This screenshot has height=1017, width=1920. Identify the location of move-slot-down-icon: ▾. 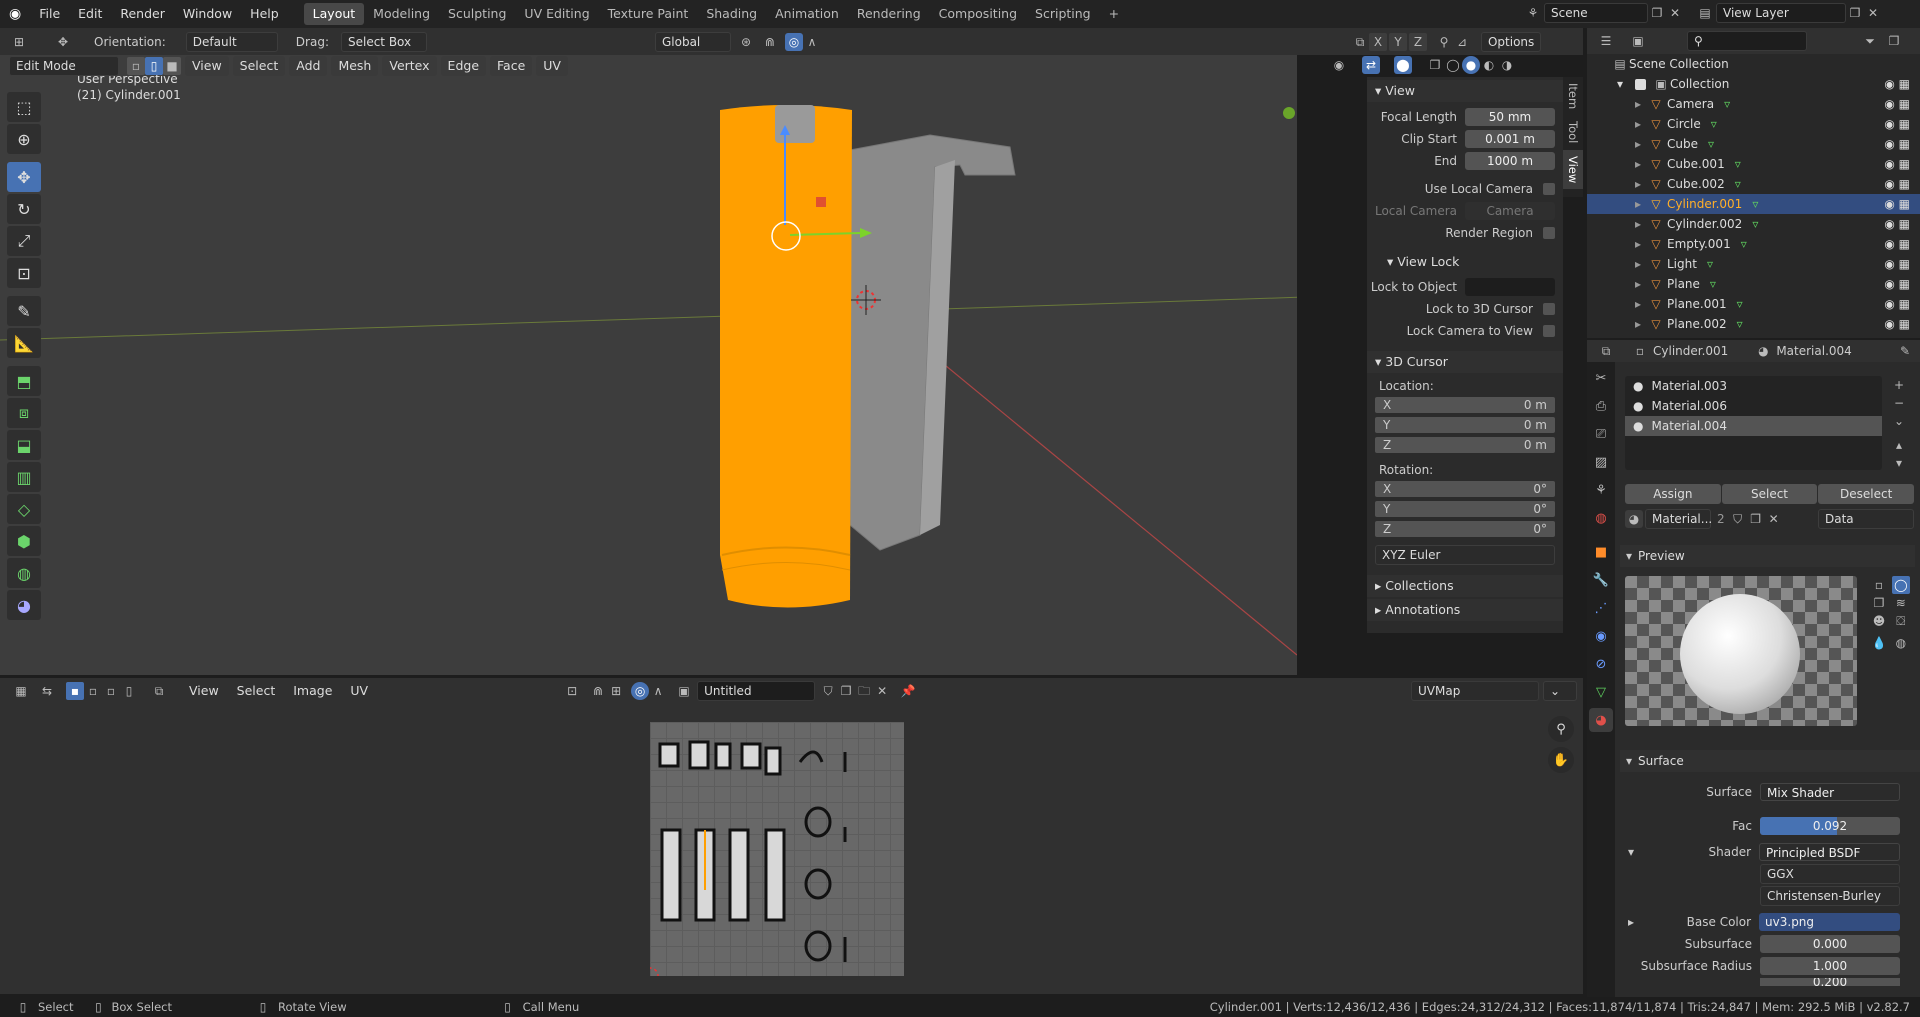
(1899, 463).